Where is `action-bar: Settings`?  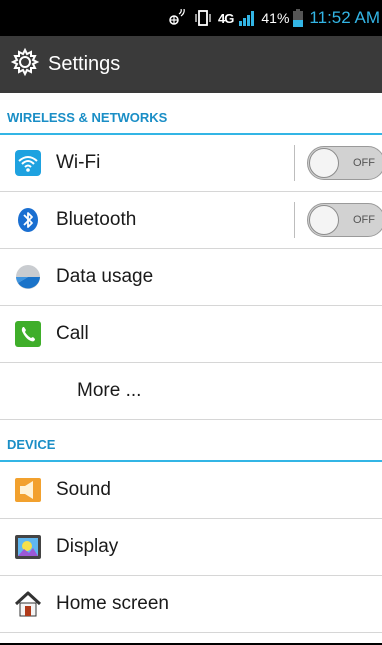
action-bar: Settings is located at coordinates (191, 64).